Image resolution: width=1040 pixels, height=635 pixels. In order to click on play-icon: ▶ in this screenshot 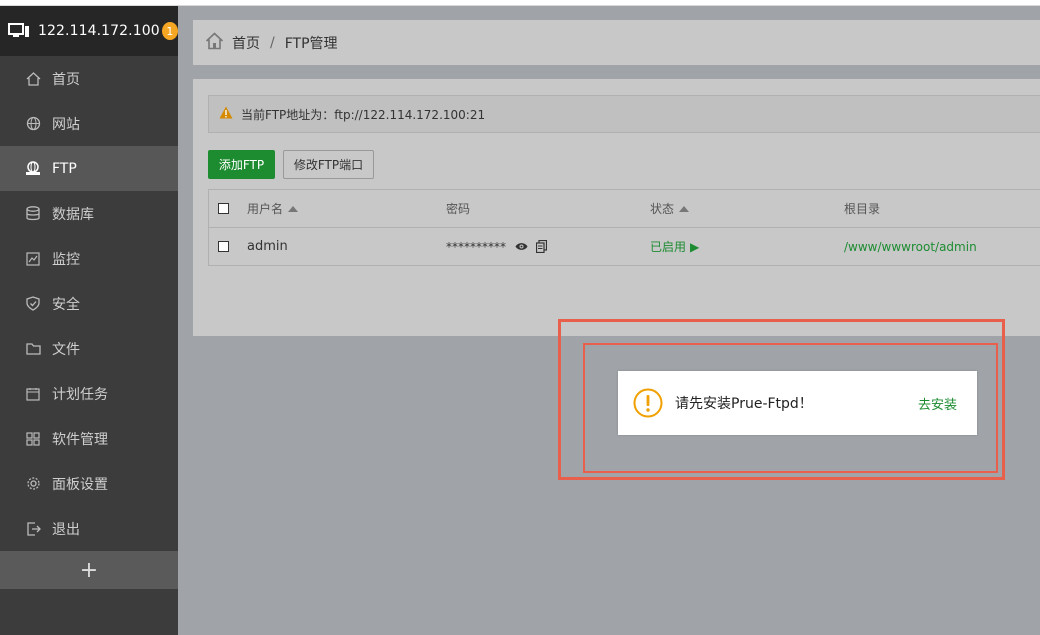, I will do `click(695, 246)`.